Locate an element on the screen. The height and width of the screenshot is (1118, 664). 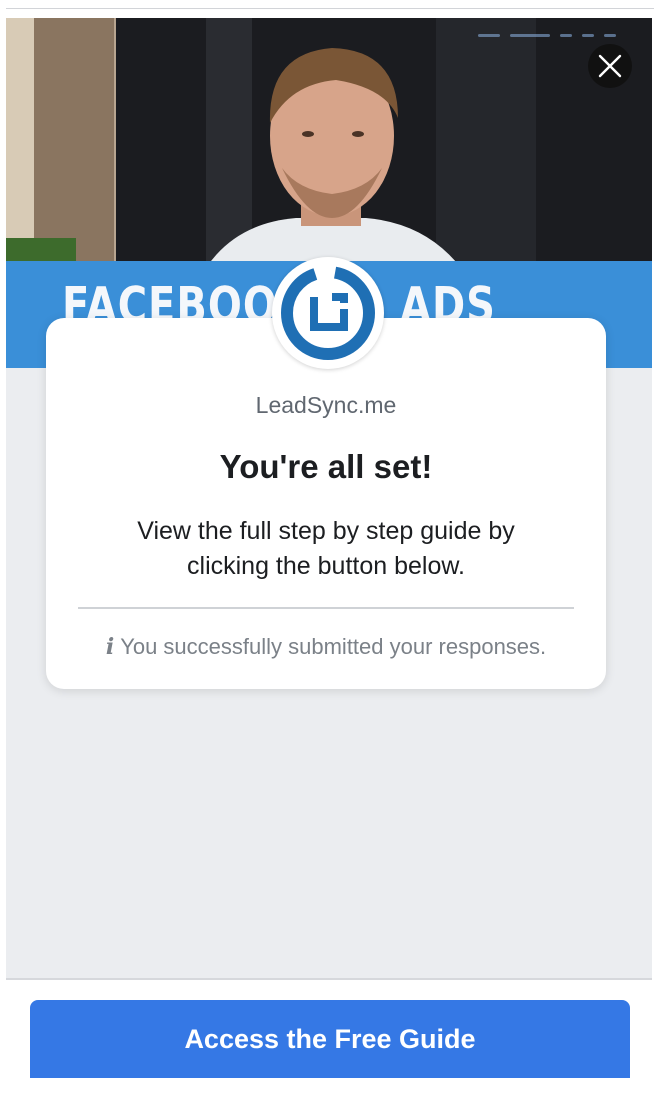
confirmation-heading: You're all set! is located at coordinates (326, 466).